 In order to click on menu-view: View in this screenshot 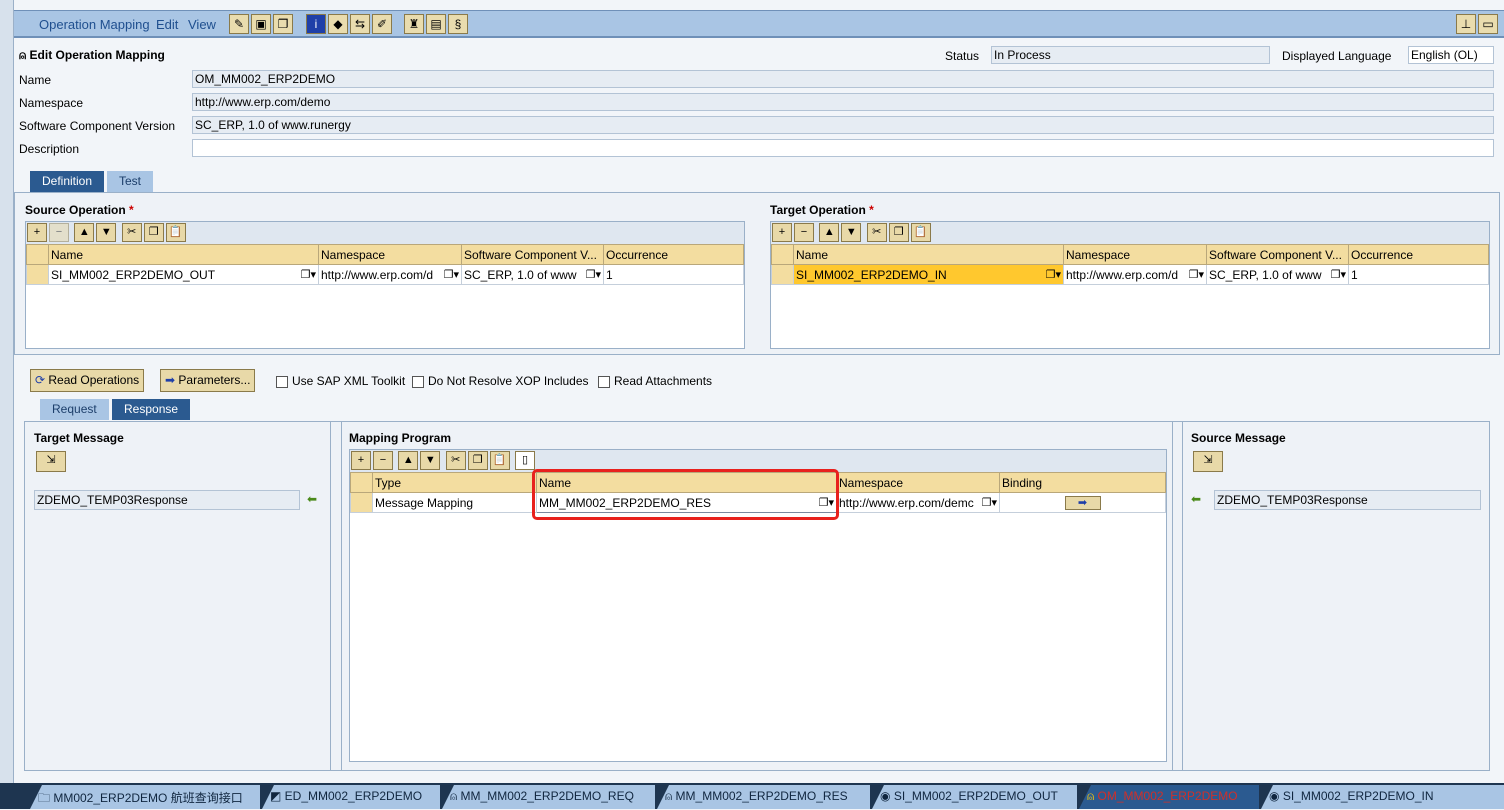, I will do `click(202, 24)`.